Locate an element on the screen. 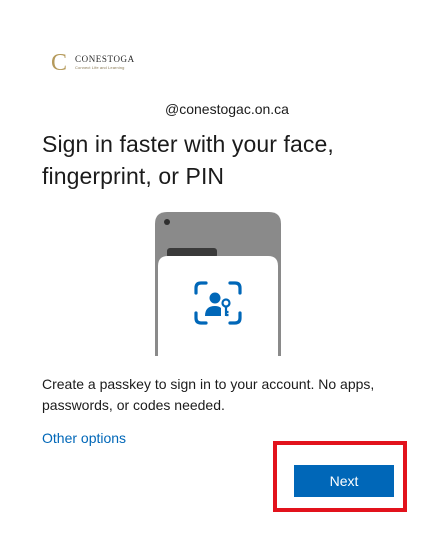  logo-wordmark: CONESTOGA Connect Life and Learning is located at coordinates (105, 61).